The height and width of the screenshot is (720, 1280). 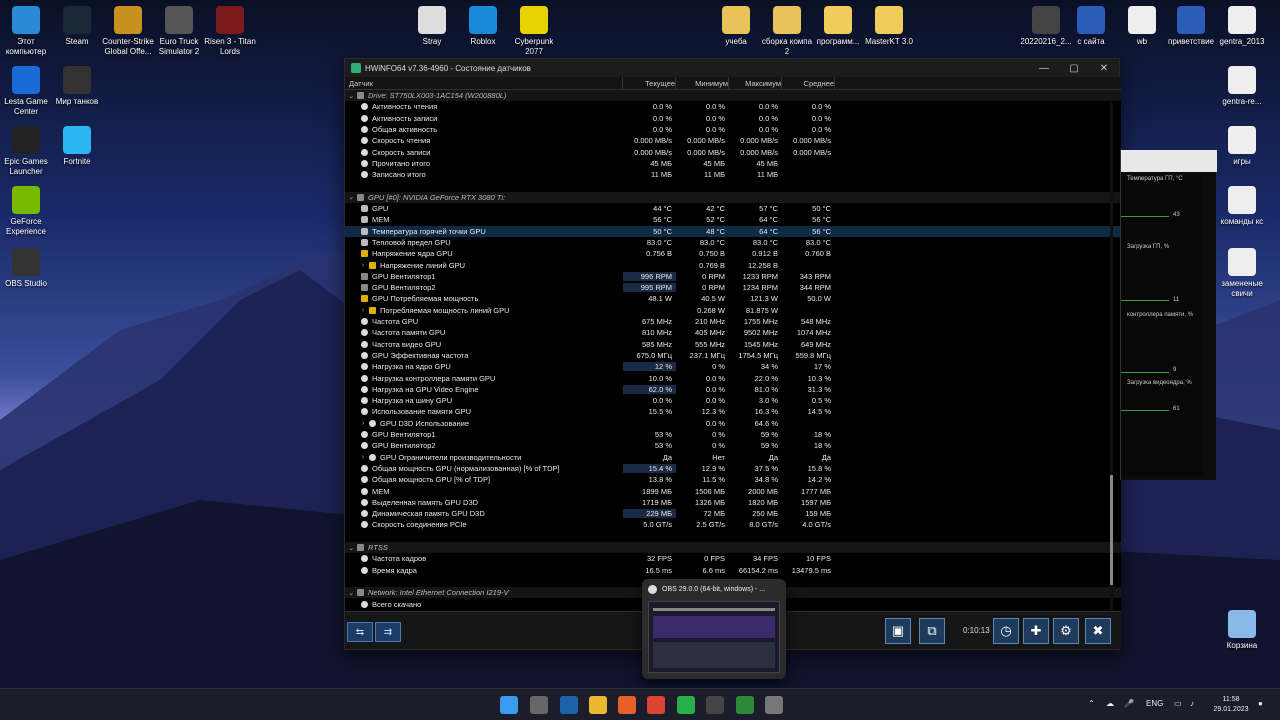 I want to click on desktop-icon: замененые свичи, so click(x=1242, y=273).